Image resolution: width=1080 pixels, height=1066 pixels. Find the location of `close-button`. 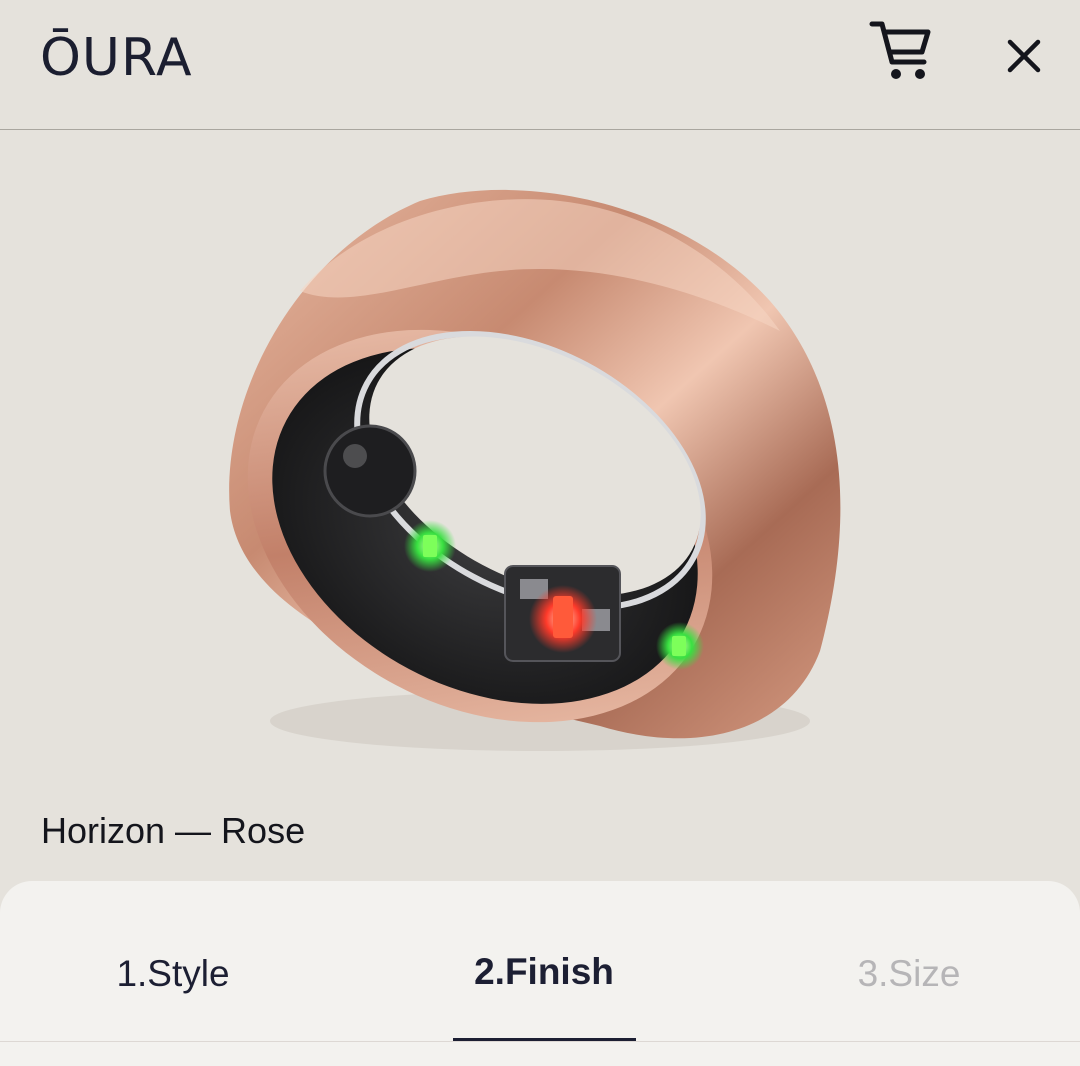

close-button is located at coordinates (1024, 56).